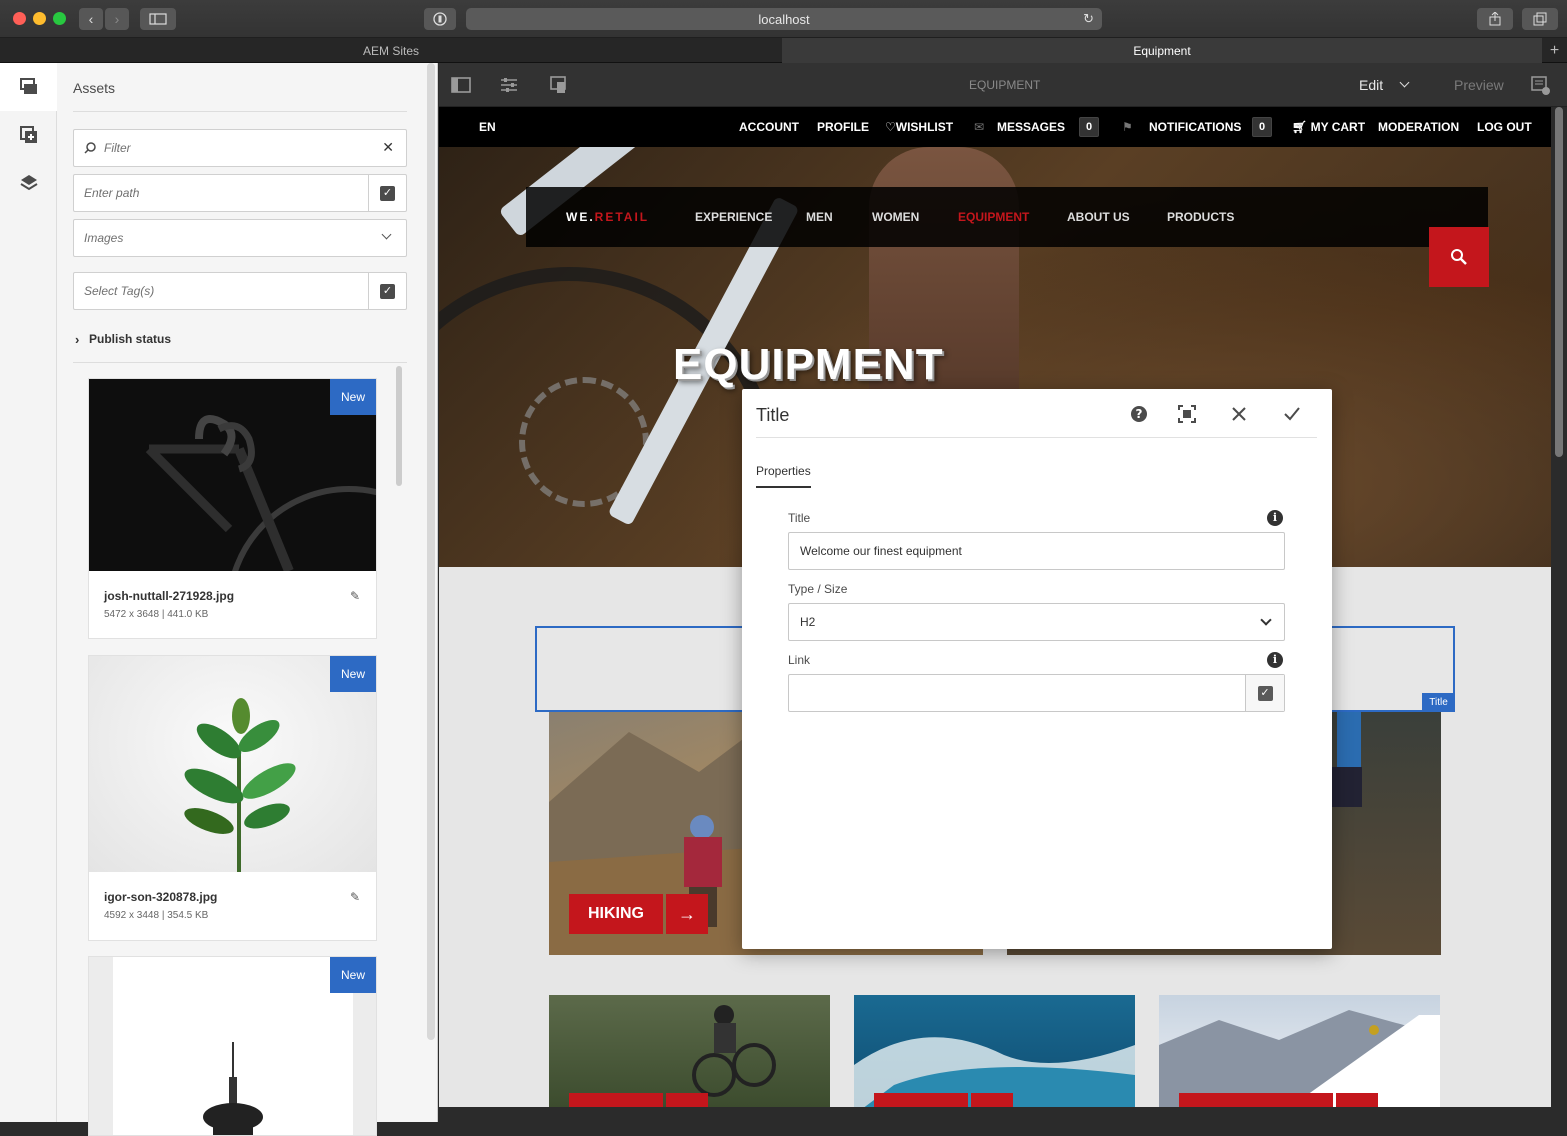 This screenshot has height=1136, width=1567. Describe the element at coordinates (91, 19) in the screenshot. I see `back-button: ‹` at that location.